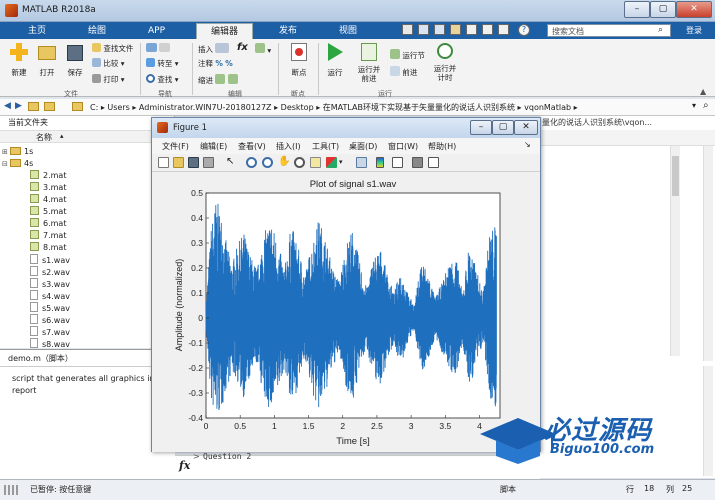 This screenshot has height=500, width=715. I want to click on file-list-item: s5.wav, so click(87, 308).